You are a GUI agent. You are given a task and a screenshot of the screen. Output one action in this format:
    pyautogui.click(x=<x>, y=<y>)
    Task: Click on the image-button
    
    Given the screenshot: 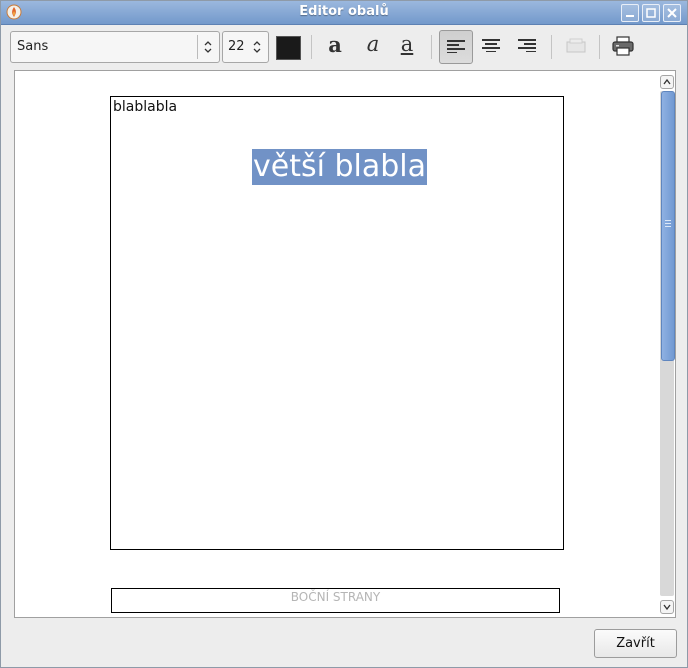 What is the action you would take?
    pyautogui.click(x=575, y=46)
    